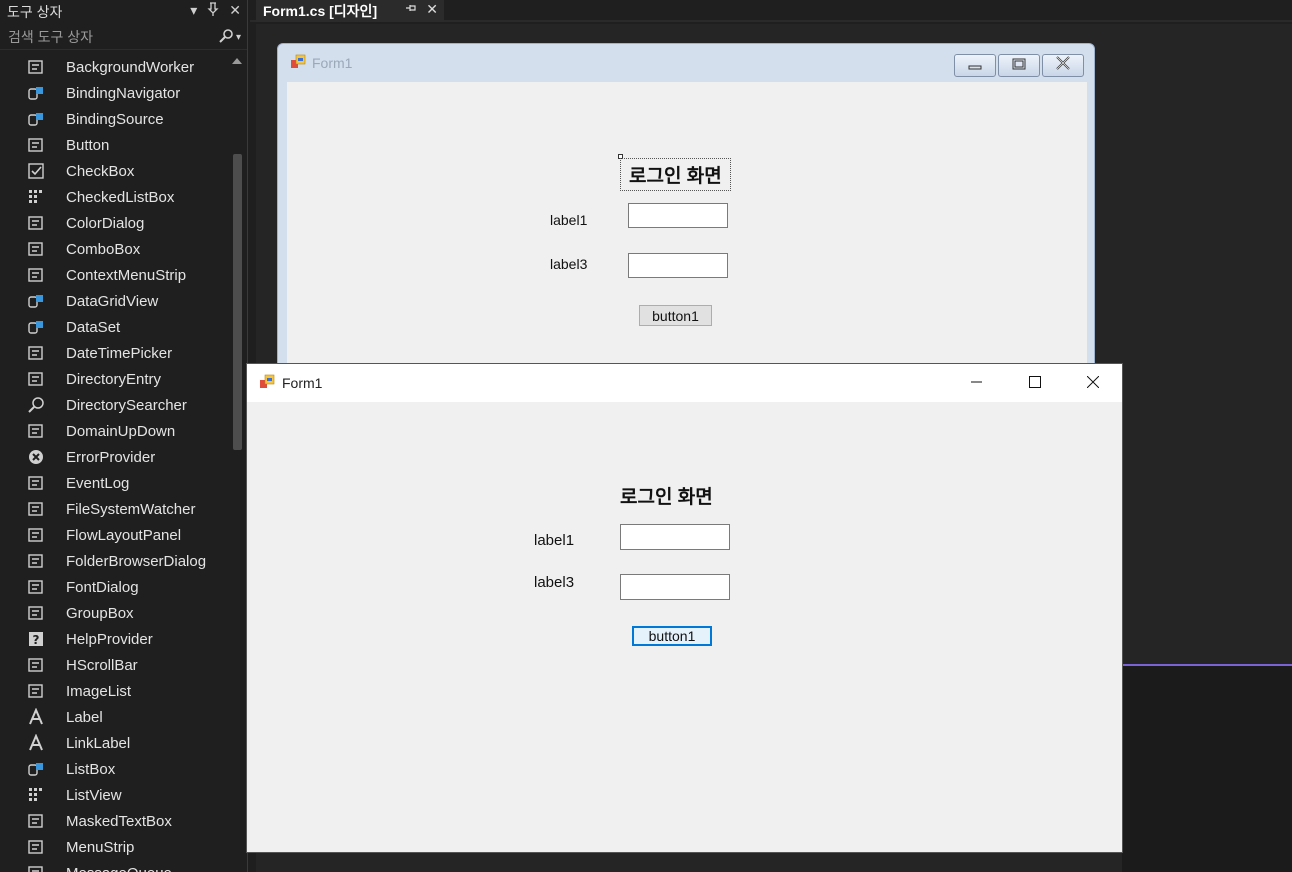 Image resolution: width=1292 pixels, height=872 pixels. Describe the element at coordinates (114, 145) in the screenshot. I see `toolbox-item-button: Button` at that location.